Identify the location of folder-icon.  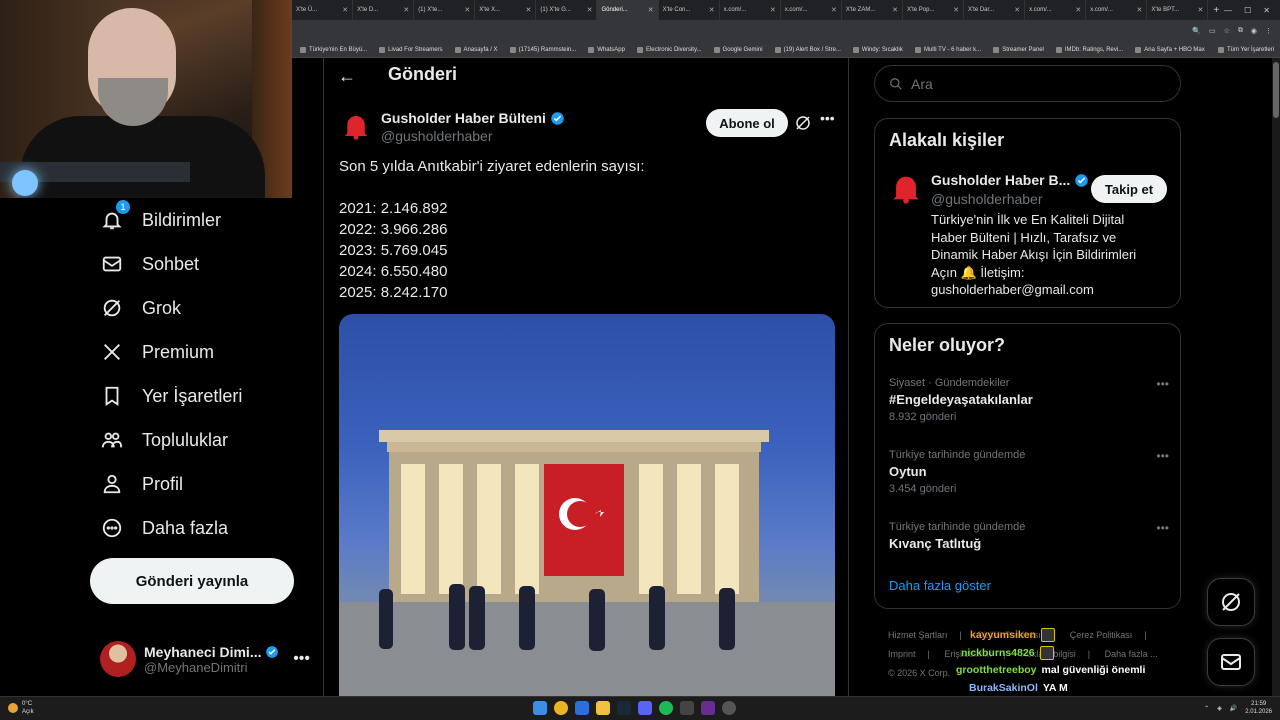
(603, 708).